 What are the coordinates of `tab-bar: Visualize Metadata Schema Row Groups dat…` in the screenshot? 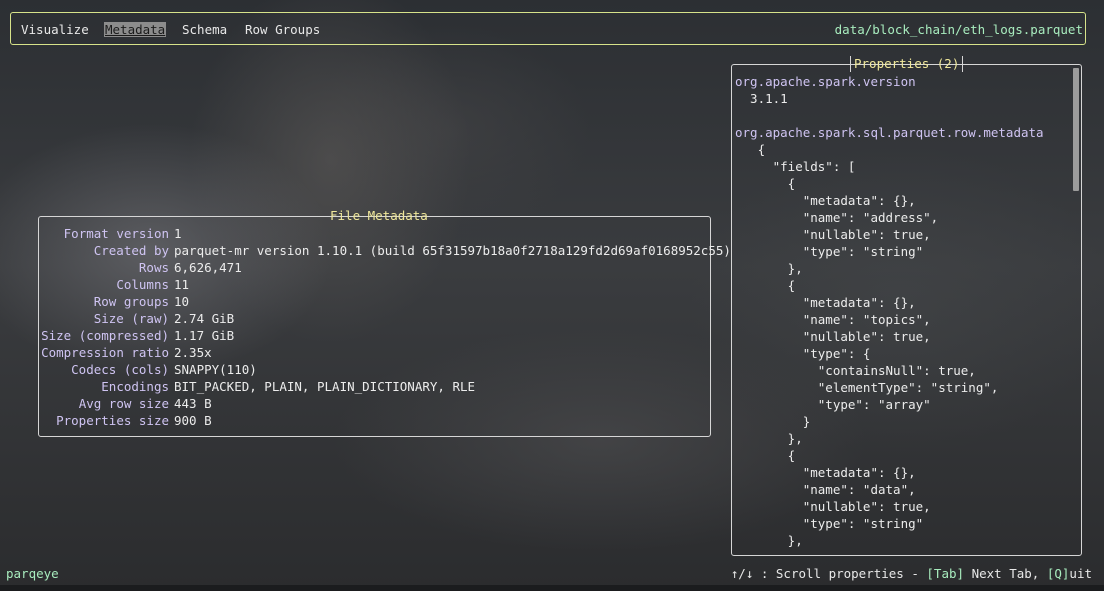 It's located at (548, 28).